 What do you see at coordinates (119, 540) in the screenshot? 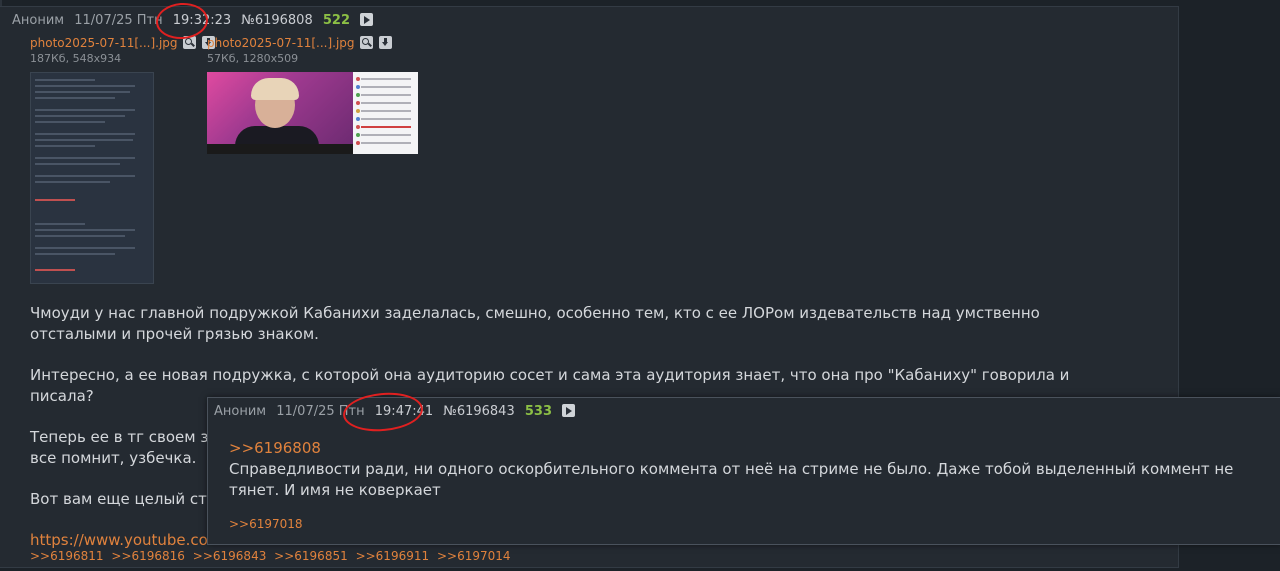
I see `youtube-link: https://www.youtube.co` at bounding box center [119, 540].